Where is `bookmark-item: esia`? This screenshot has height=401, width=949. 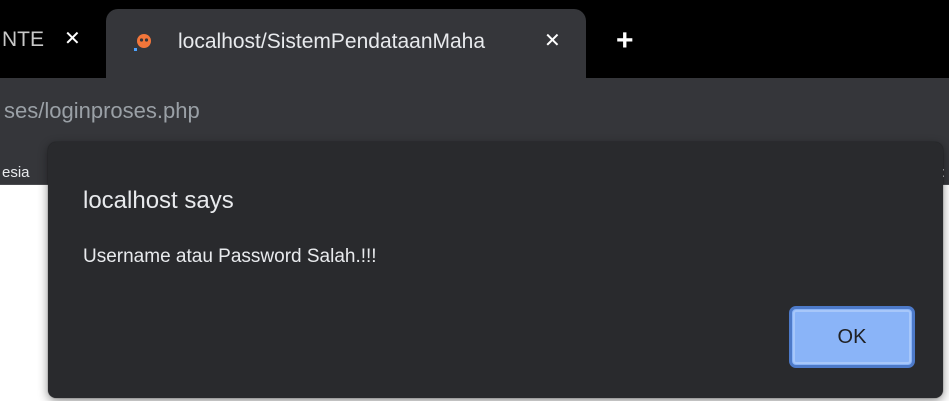
bookmark-item: esia is located at coordinates (16, 172).